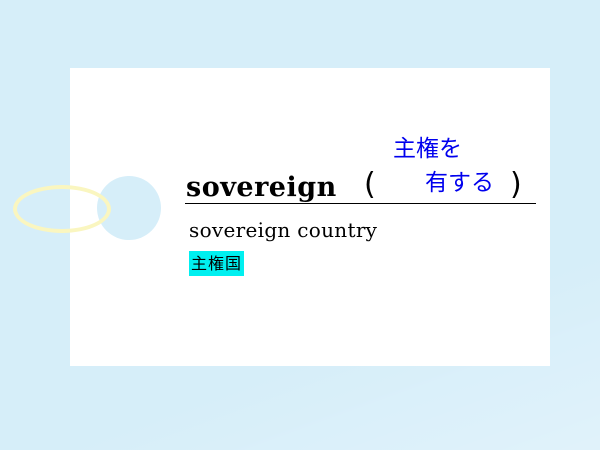  What do you see at coordinates (516, 184) in the screenshot?
I see `paren-close: )` at bounding box center [516, 184].